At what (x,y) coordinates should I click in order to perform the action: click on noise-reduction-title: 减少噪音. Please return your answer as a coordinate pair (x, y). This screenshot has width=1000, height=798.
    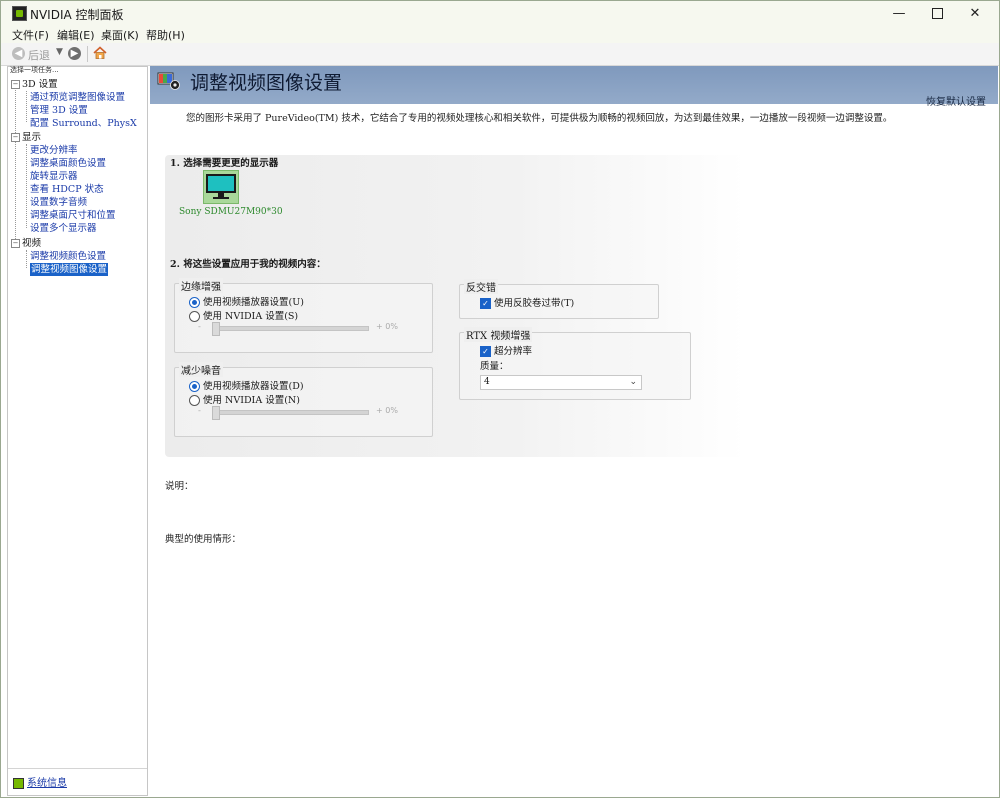
    Looking at the image, I should click on (201, 369).